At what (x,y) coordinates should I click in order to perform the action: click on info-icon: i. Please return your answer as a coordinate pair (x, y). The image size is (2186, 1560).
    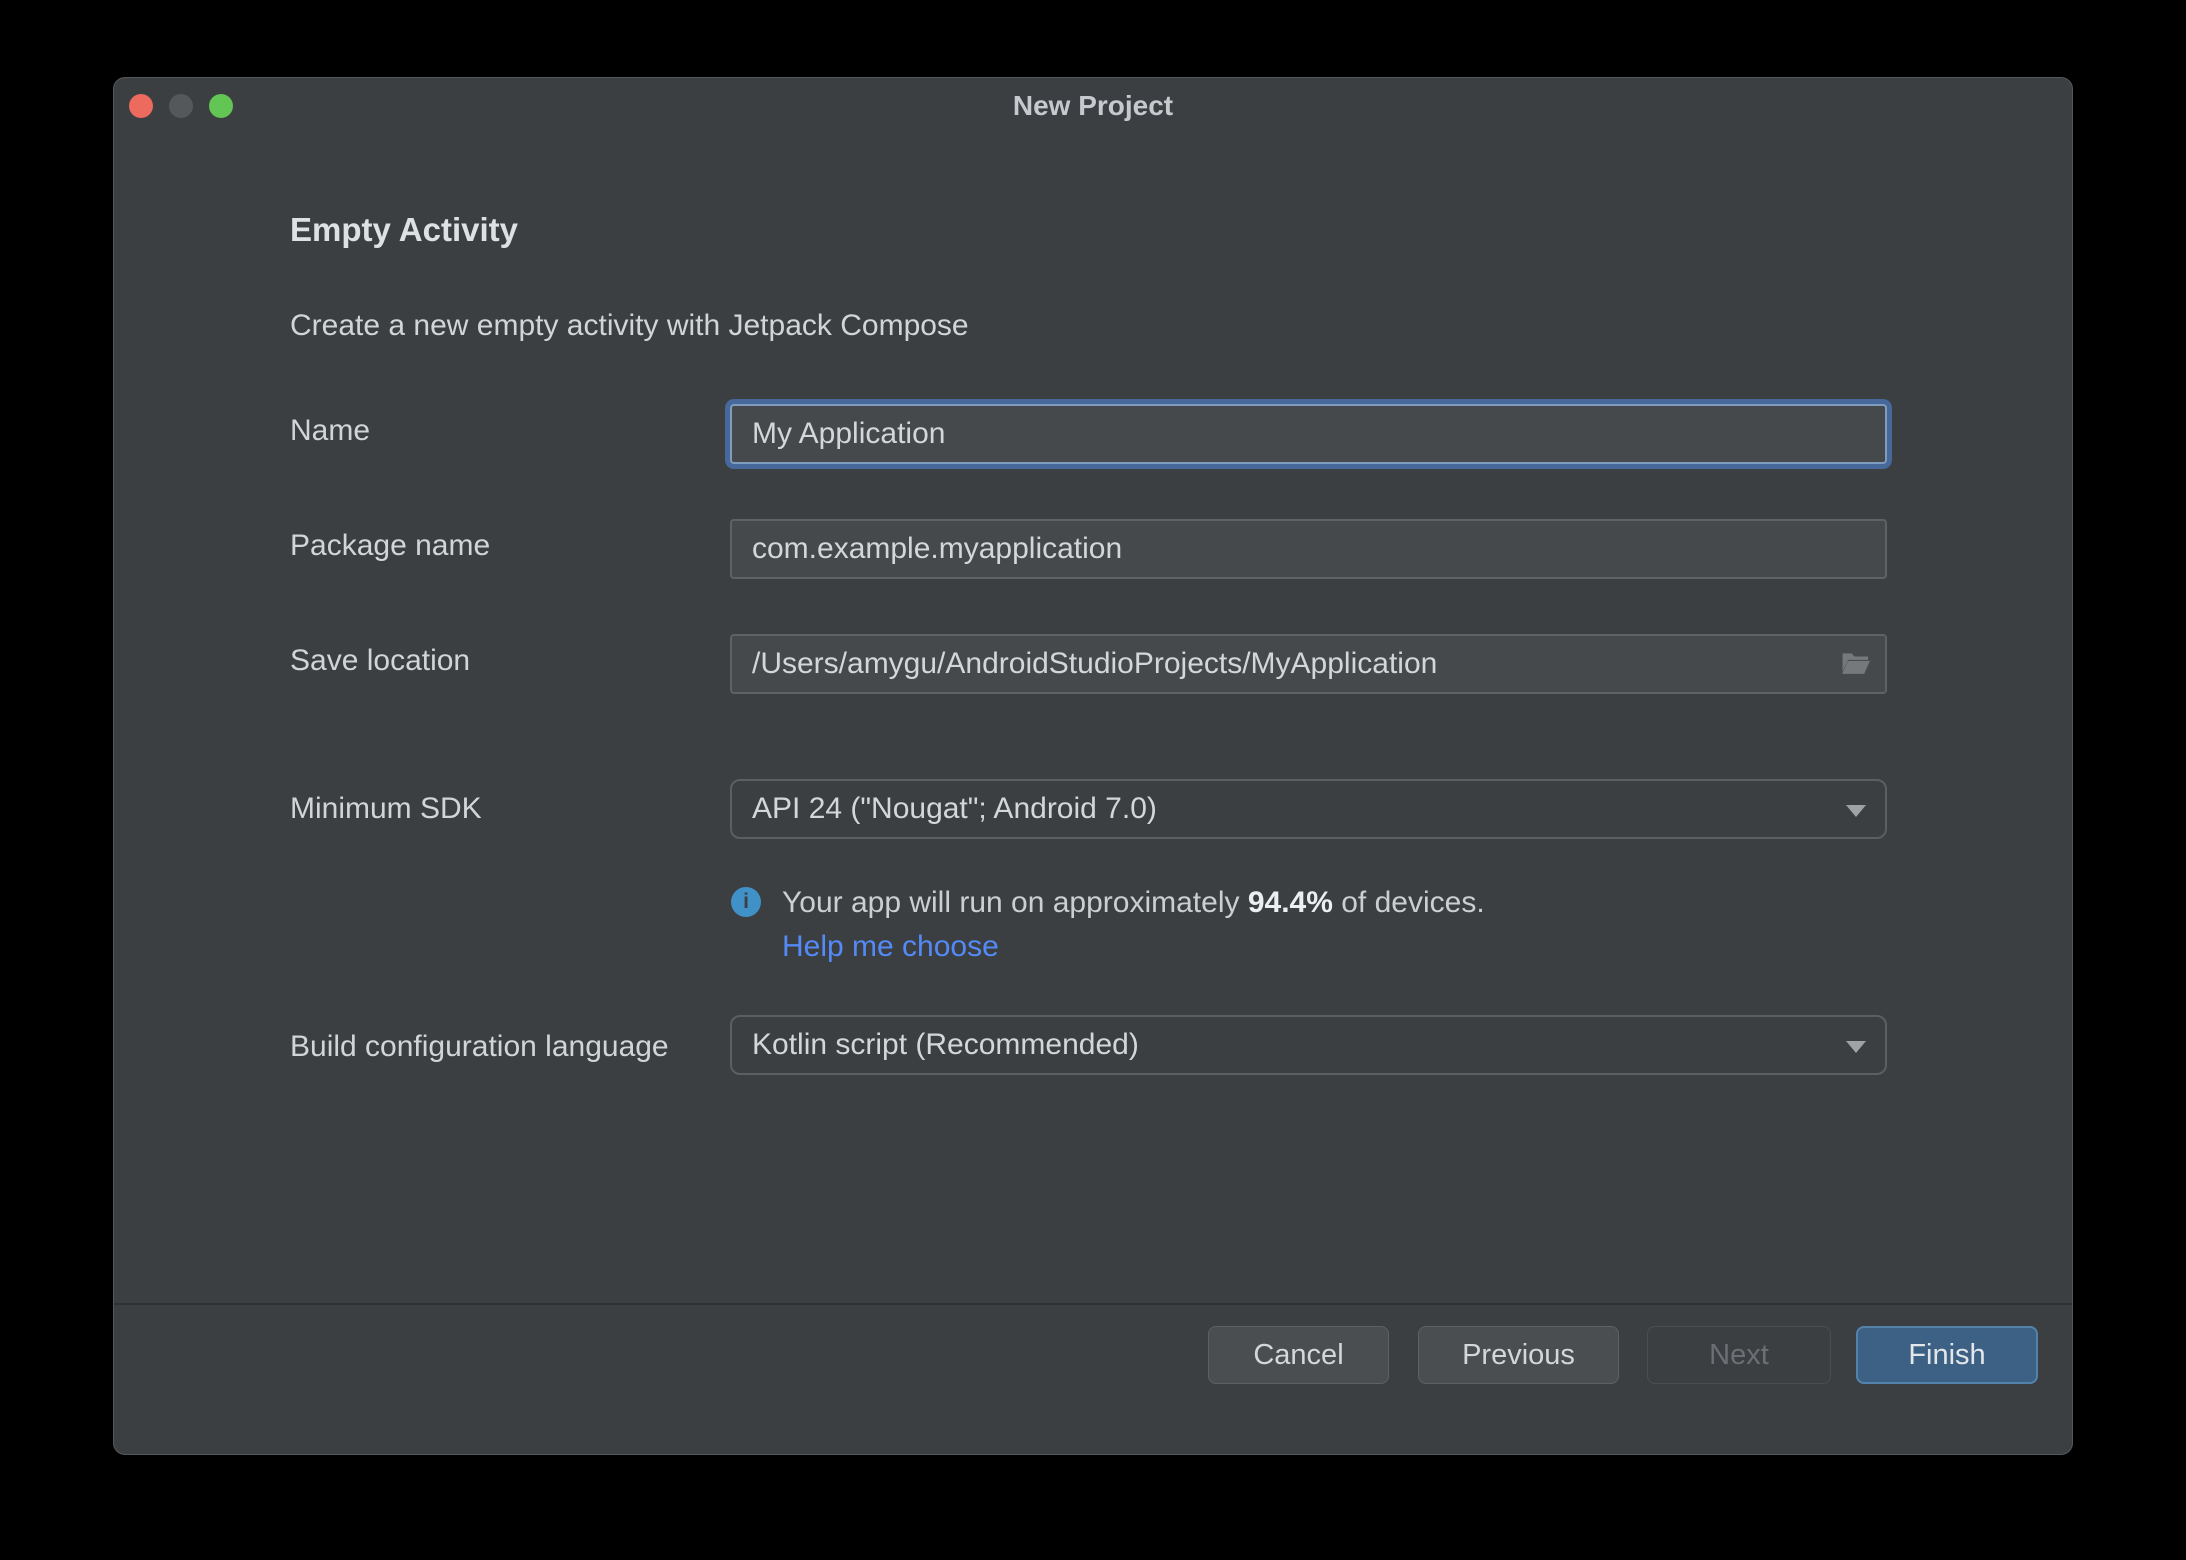
    Looking at the image, I should click on (746, 902).